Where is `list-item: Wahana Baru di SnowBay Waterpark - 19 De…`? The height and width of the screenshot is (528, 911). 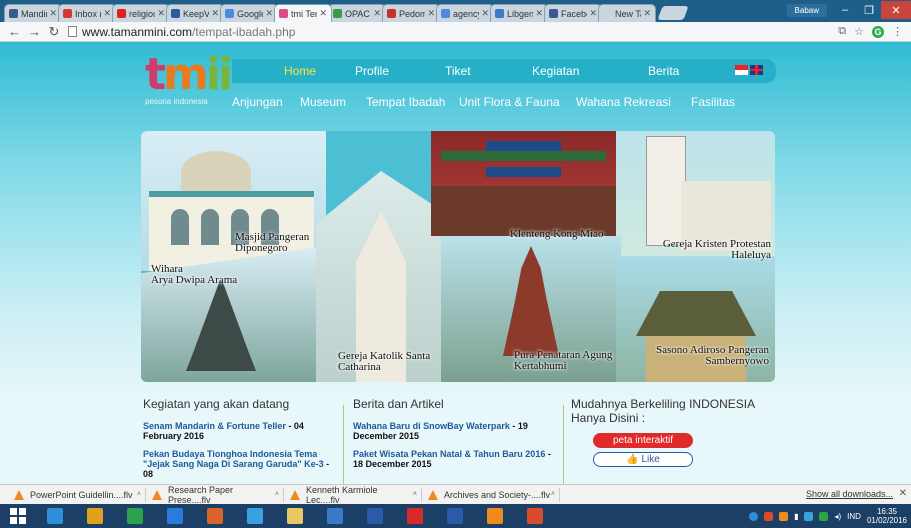 list-item: Wahana Baru di SnowBay Waterpark - 19 De… is located at coordinates (453, 431).